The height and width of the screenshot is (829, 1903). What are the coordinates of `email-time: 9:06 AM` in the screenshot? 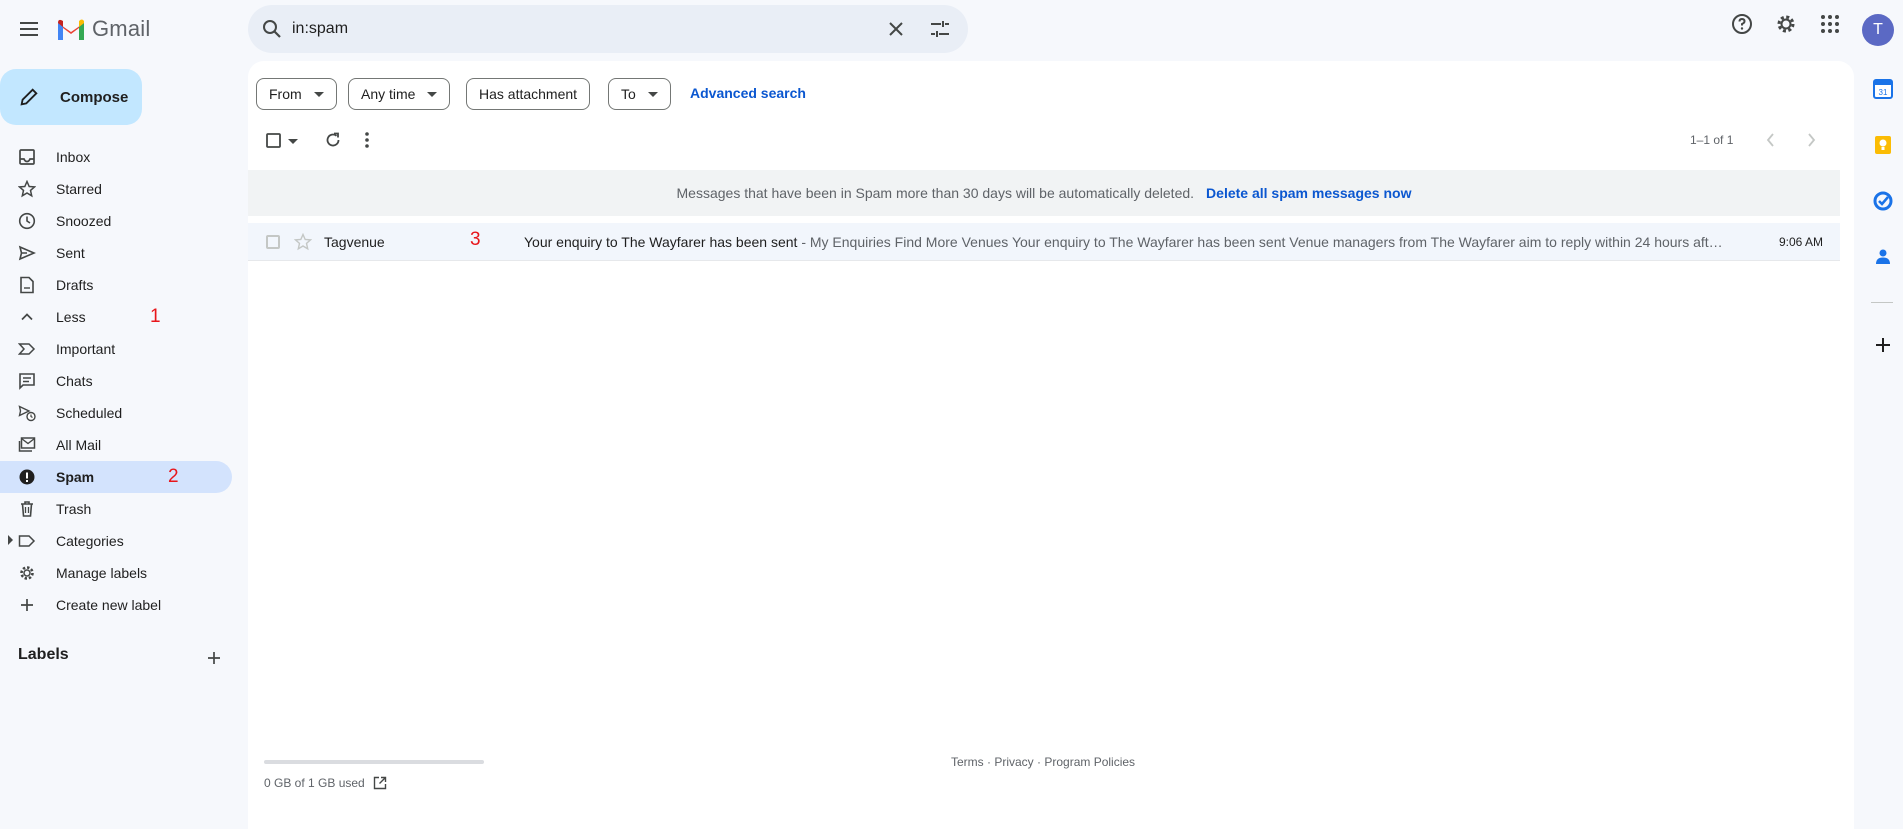 It's located at (1801, 242).